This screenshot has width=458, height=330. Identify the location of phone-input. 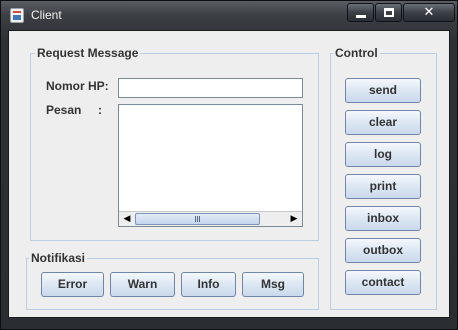
(210, 88).